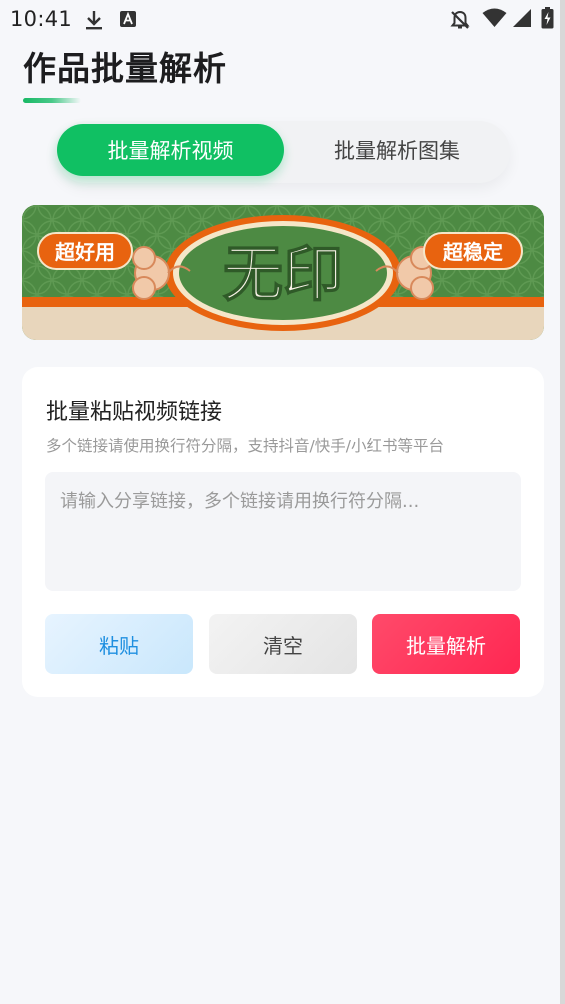 The height and width of the screenshot is (1004, 565). What do you see at coordinates (562, 502) in the screenshot?
I see `scrollbar` at bounding box center [562, 502].